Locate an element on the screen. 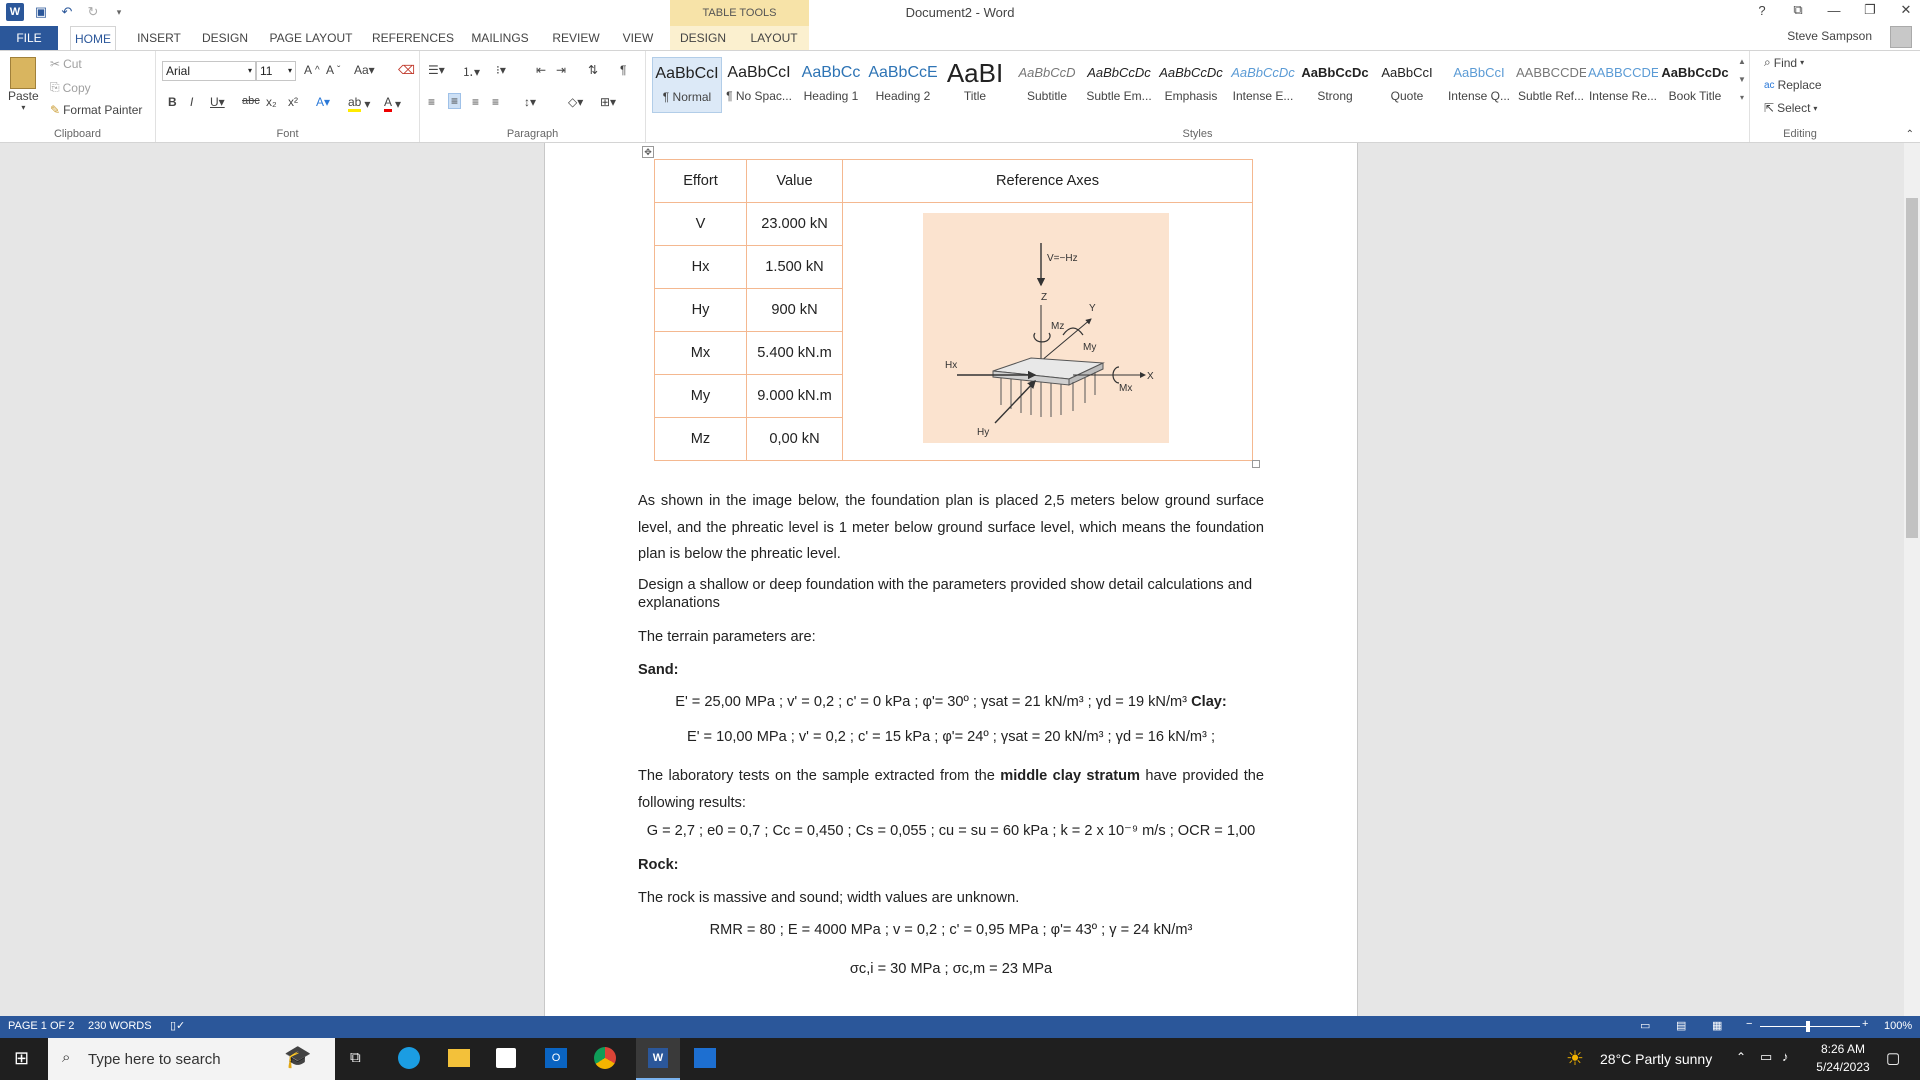 The image size is (1920, 1080). table-cell: Hx is located at coordinates (700, 267).